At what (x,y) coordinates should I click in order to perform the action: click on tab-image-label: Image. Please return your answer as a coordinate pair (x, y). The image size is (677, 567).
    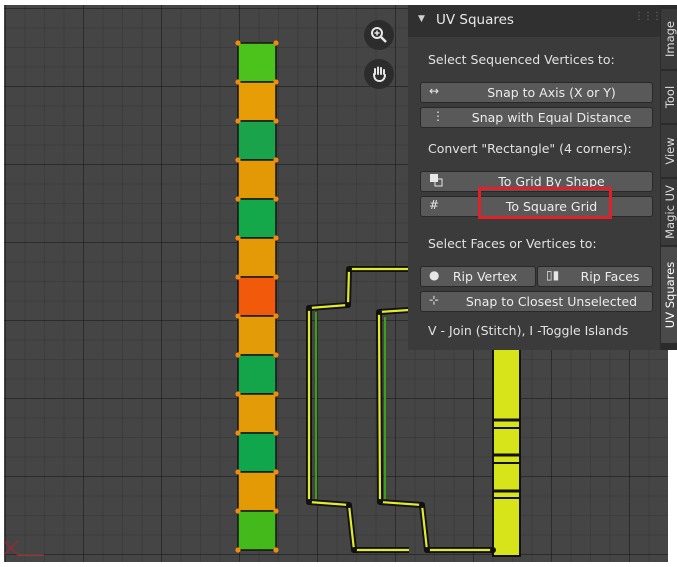
    Looking at the image, I should click on (669, 39).